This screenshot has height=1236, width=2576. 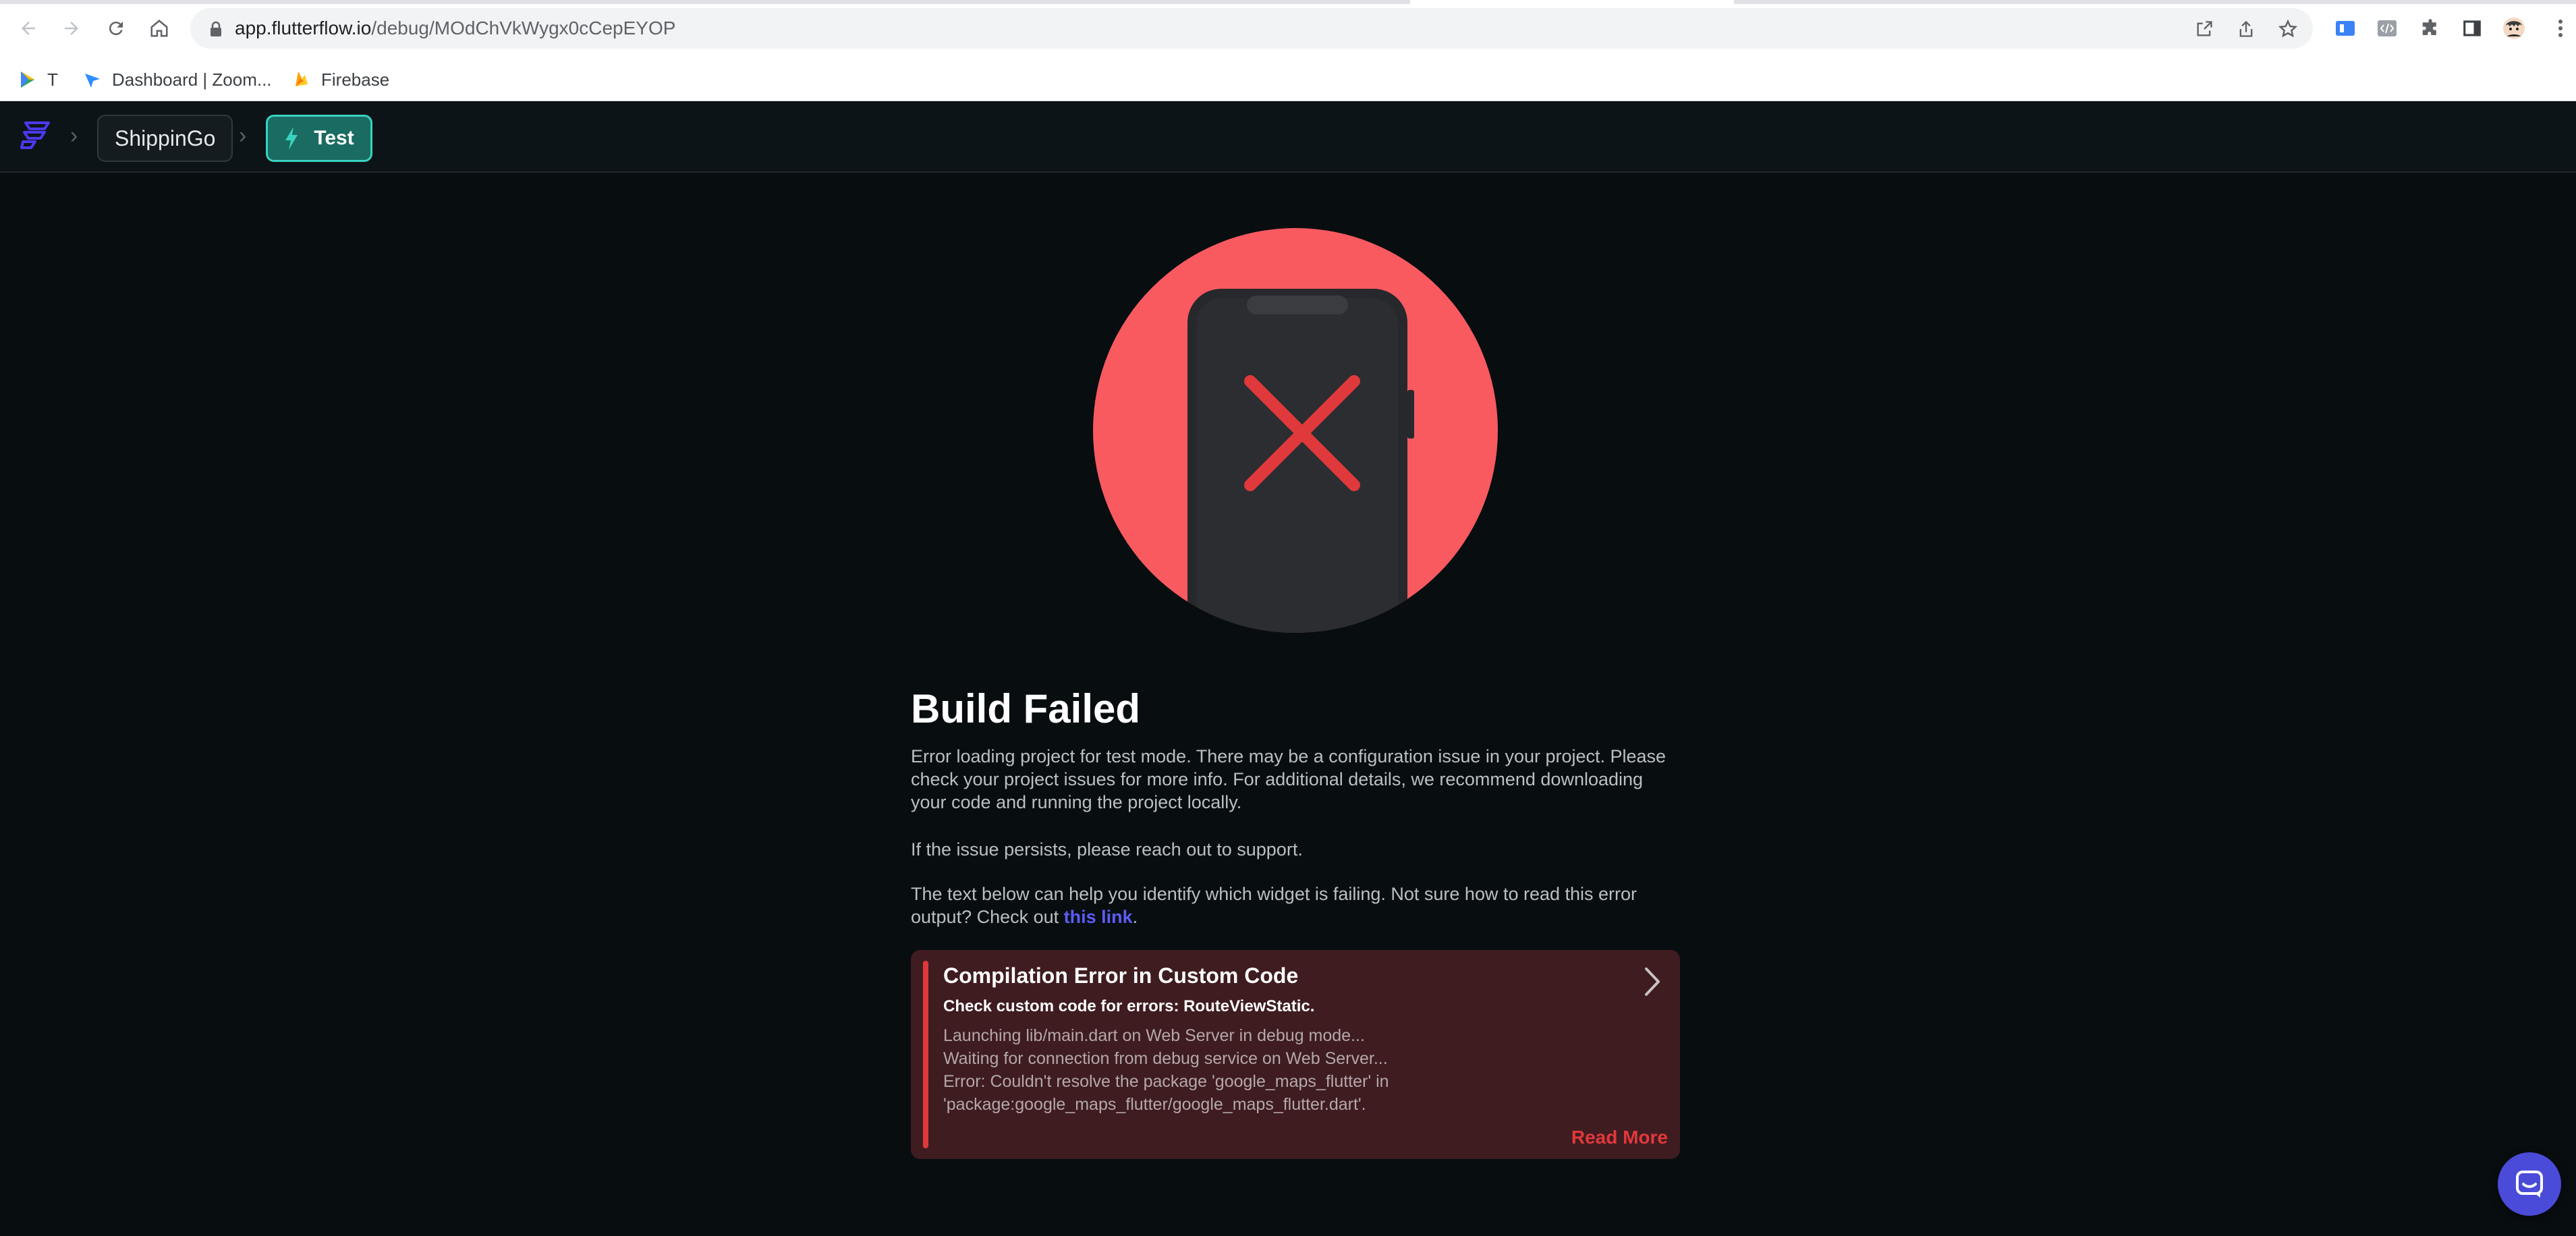 What do you see at coordinates (1135, 917) in the screenshot?
I see `help-text-suffix: .` at bounding box center [1135, 917].